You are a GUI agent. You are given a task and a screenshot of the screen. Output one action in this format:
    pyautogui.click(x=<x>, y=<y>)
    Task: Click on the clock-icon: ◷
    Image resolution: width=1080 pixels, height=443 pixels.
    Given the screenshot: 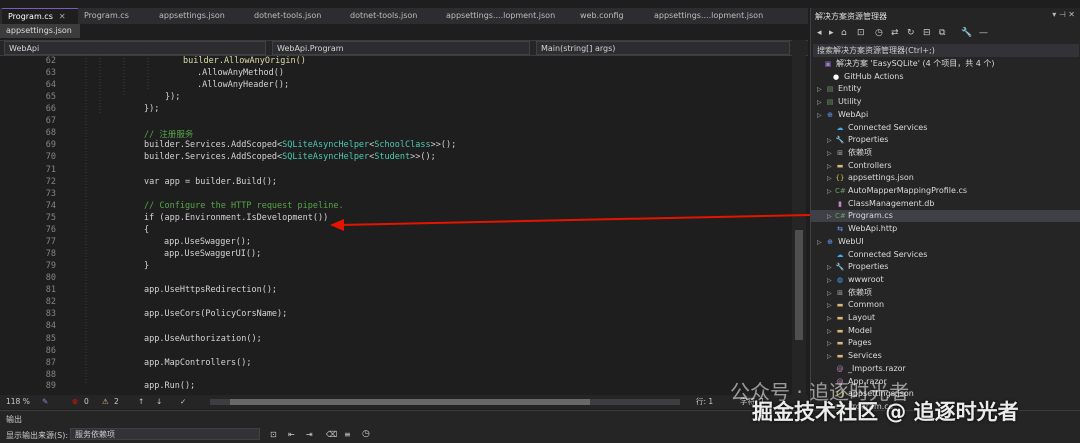 What is the action you would take?
    pyautogui.click(x=366, y=434)
    